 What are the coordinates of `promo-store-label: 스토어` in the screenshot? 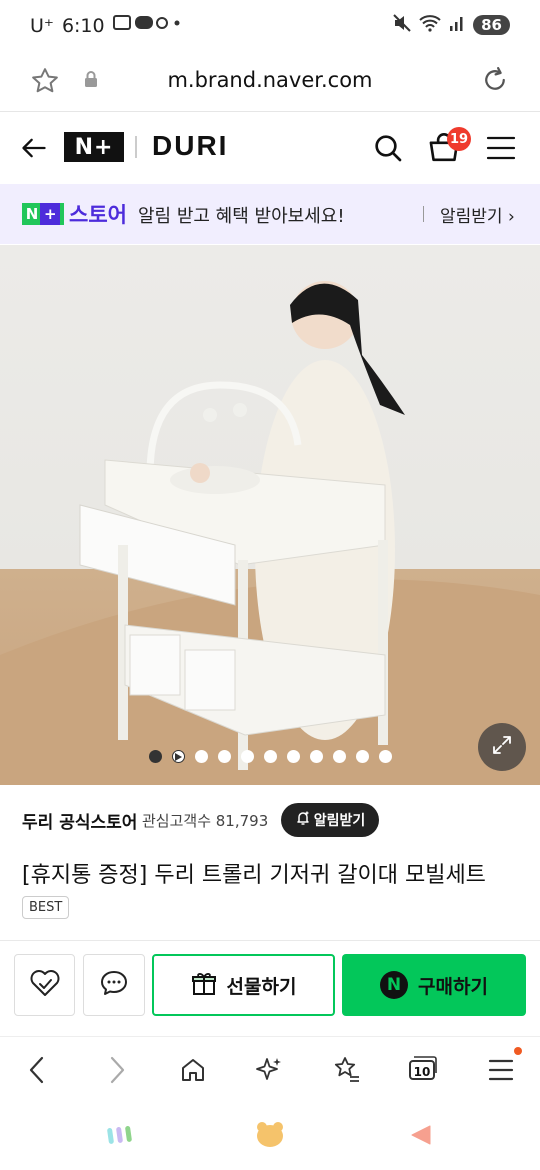 It's located at (98, 215).